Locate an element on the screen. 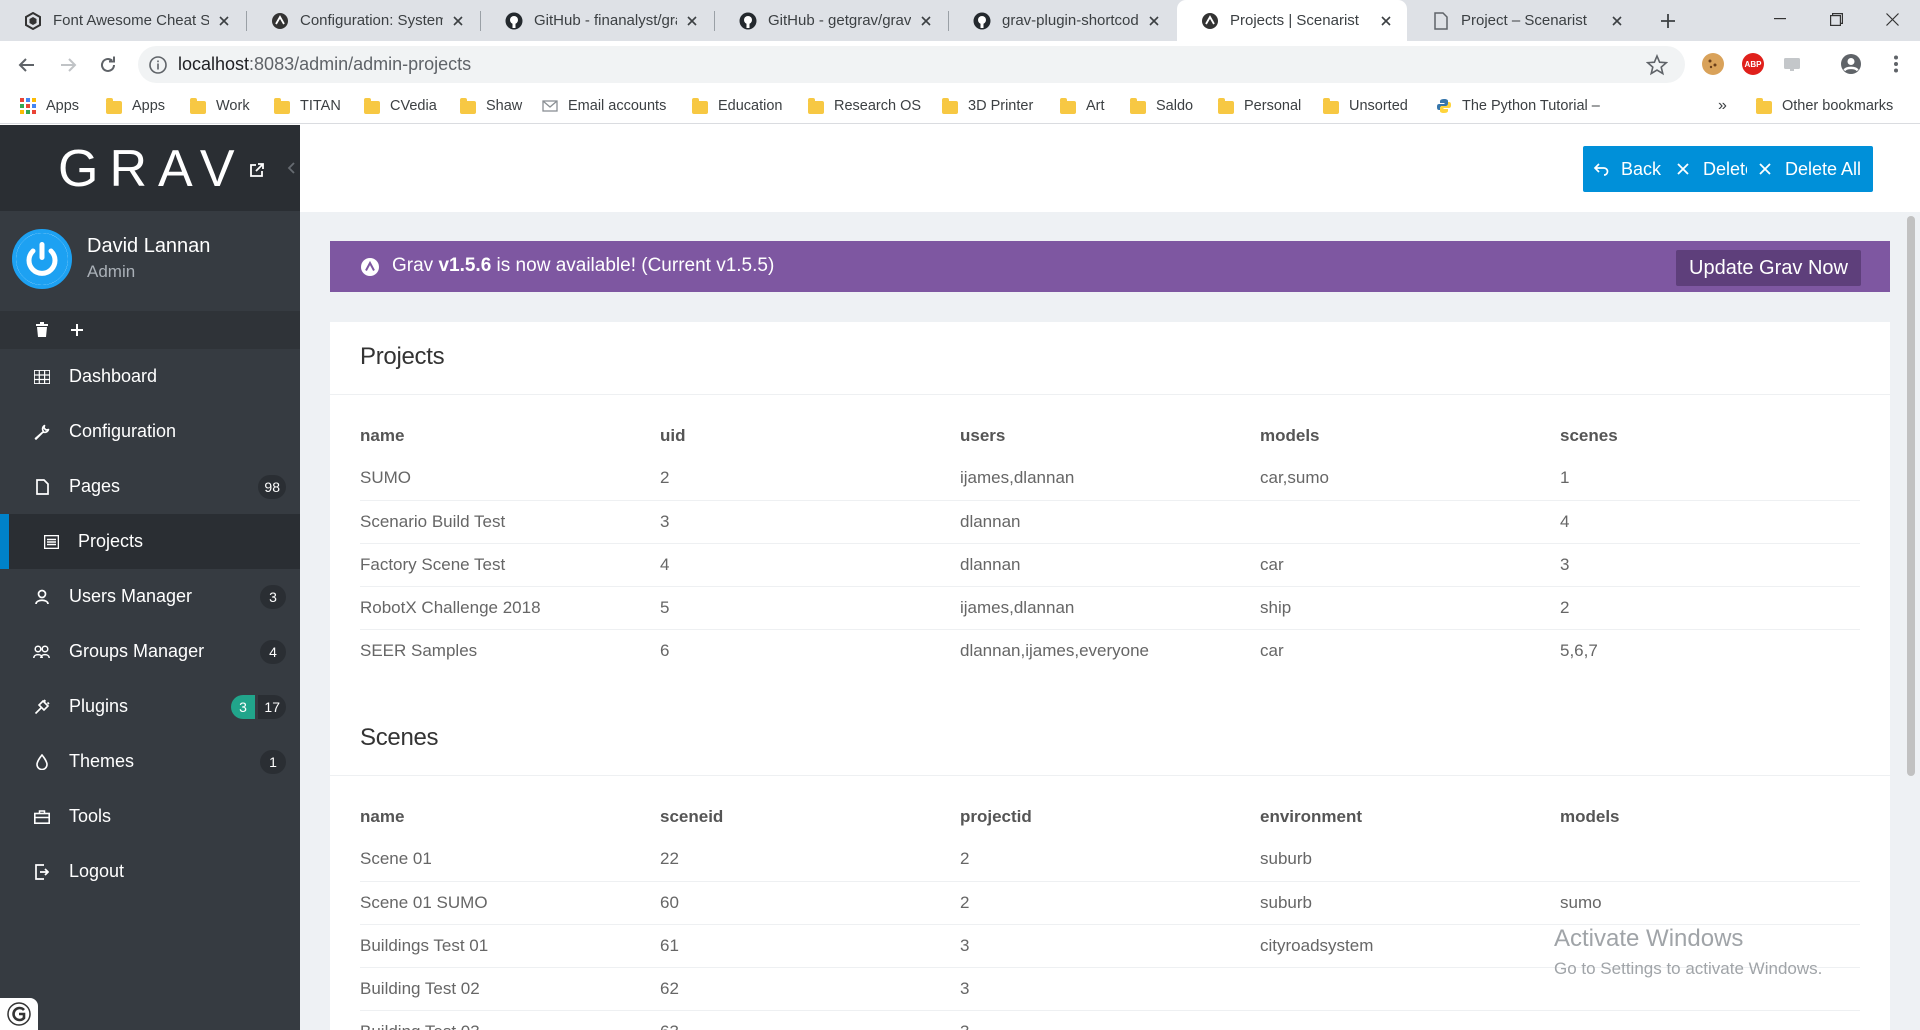 Image resolution: width=1920 pixels, height=1030 pixels. sidebar-item-logout: Logout is located at coordinates (150, 871).